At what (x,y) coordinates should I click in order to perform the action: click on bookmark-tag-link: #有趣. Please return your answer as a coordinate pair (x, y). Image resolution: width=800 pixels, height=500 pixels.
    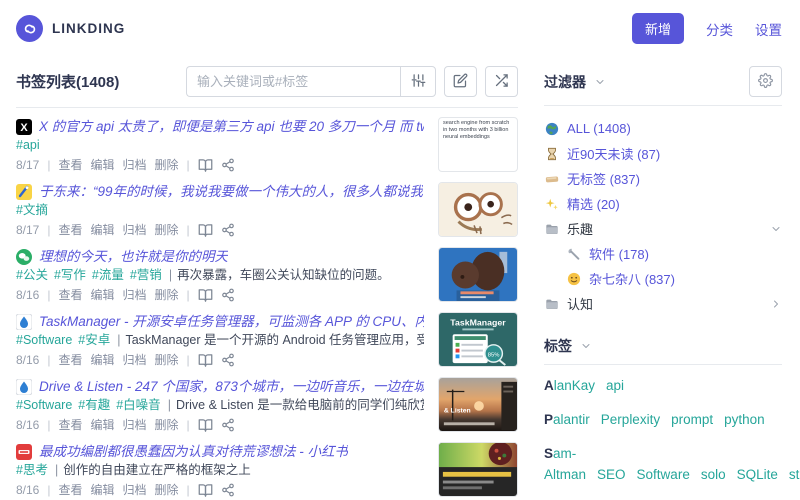
    Looking at the image, I should click on (94, 405).